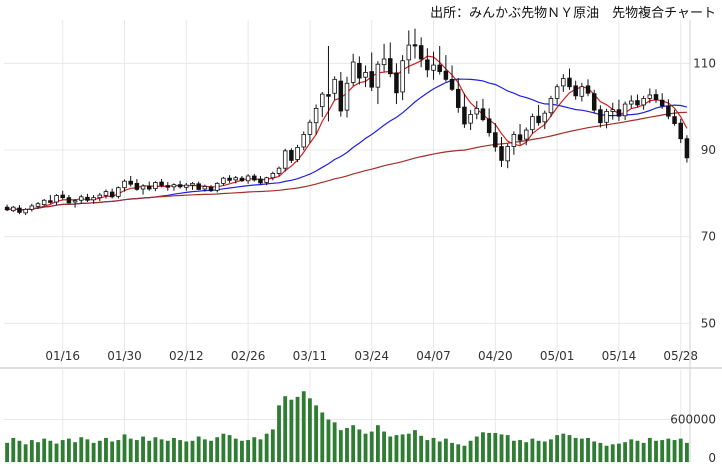 The image size is (722, 467). I want to click on date-tick-label: 04/07, so click(433, 356).